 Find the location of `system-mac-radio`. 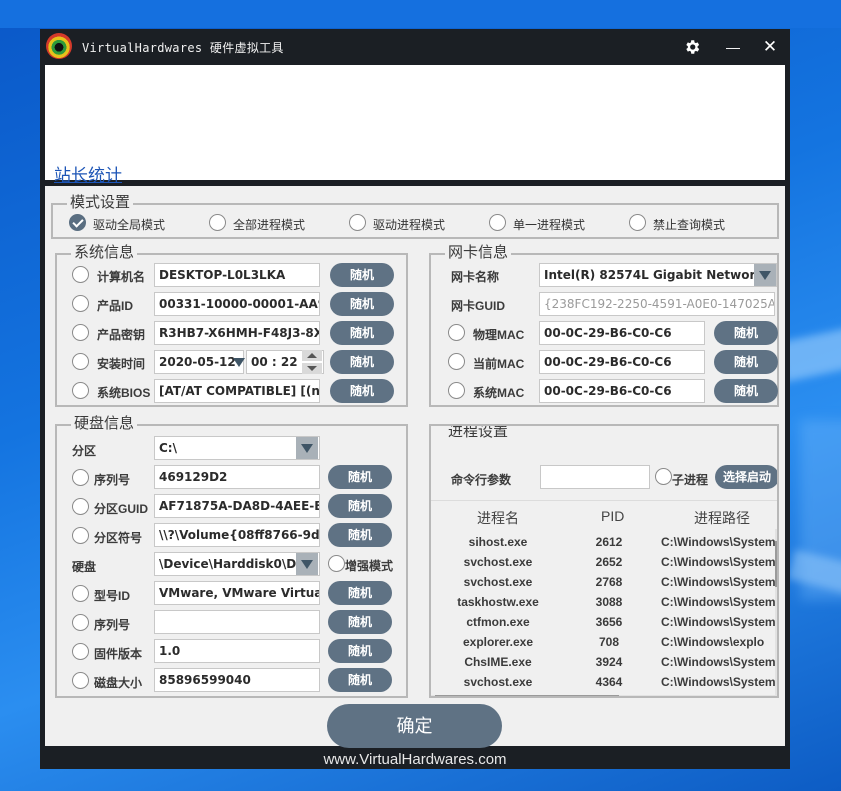

system-mac-radio is located at coordinates (456, 390).